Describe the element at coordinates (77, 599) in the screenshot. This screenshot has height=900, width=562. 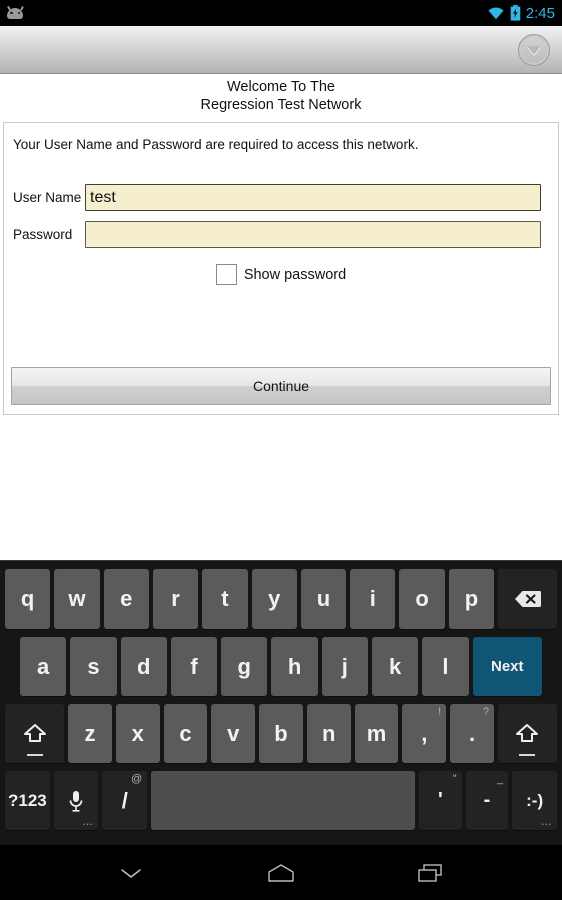
I see `key-w: w` at that location.